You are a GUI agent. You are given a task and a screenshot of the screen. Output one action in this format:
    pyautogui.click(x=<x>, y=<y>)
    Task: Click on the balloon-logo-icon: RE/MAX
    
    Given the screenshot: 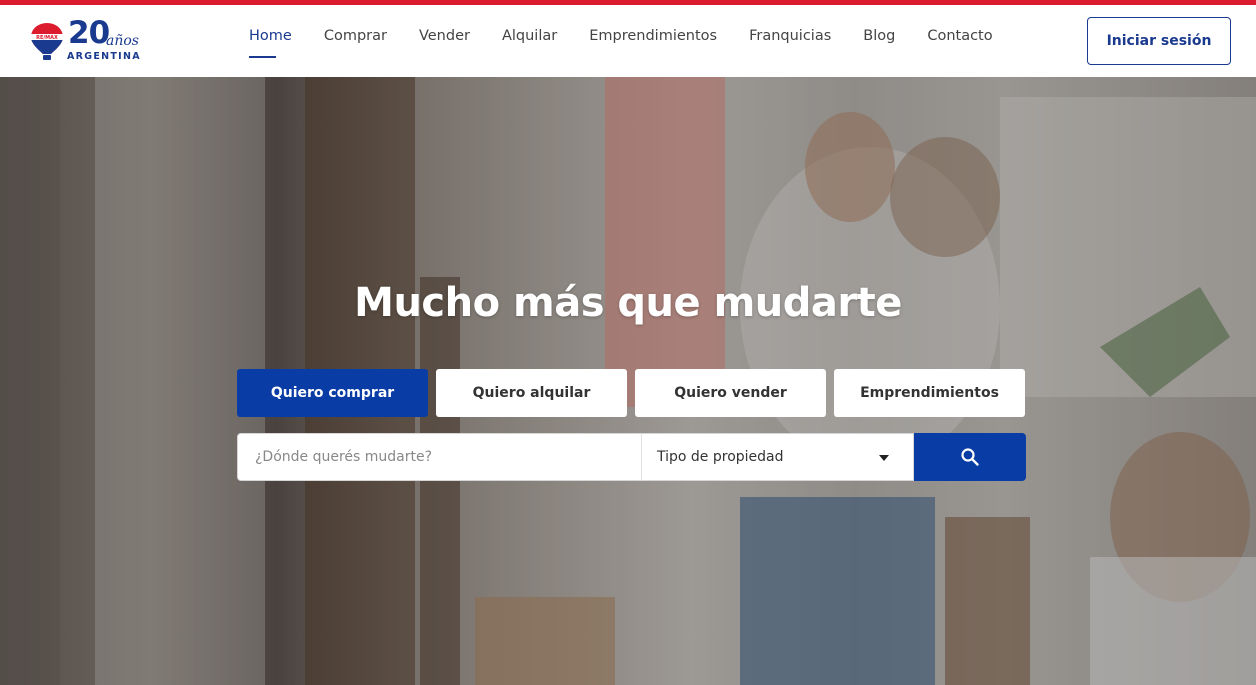 What is the action you would take?
    pyautogui.click(x=47, y=41)
    